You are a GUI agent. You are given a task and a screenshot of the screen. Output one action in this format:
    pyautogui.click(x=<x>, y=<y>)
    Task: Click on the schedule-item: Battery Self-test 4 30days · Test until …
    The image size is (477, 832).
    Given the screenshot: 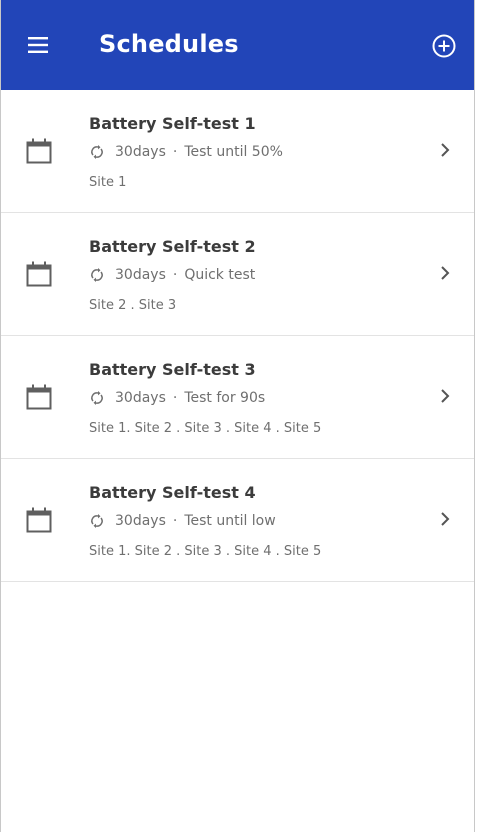 What is the action you would take?
    pyautogui.click(x=237, y=520)
    